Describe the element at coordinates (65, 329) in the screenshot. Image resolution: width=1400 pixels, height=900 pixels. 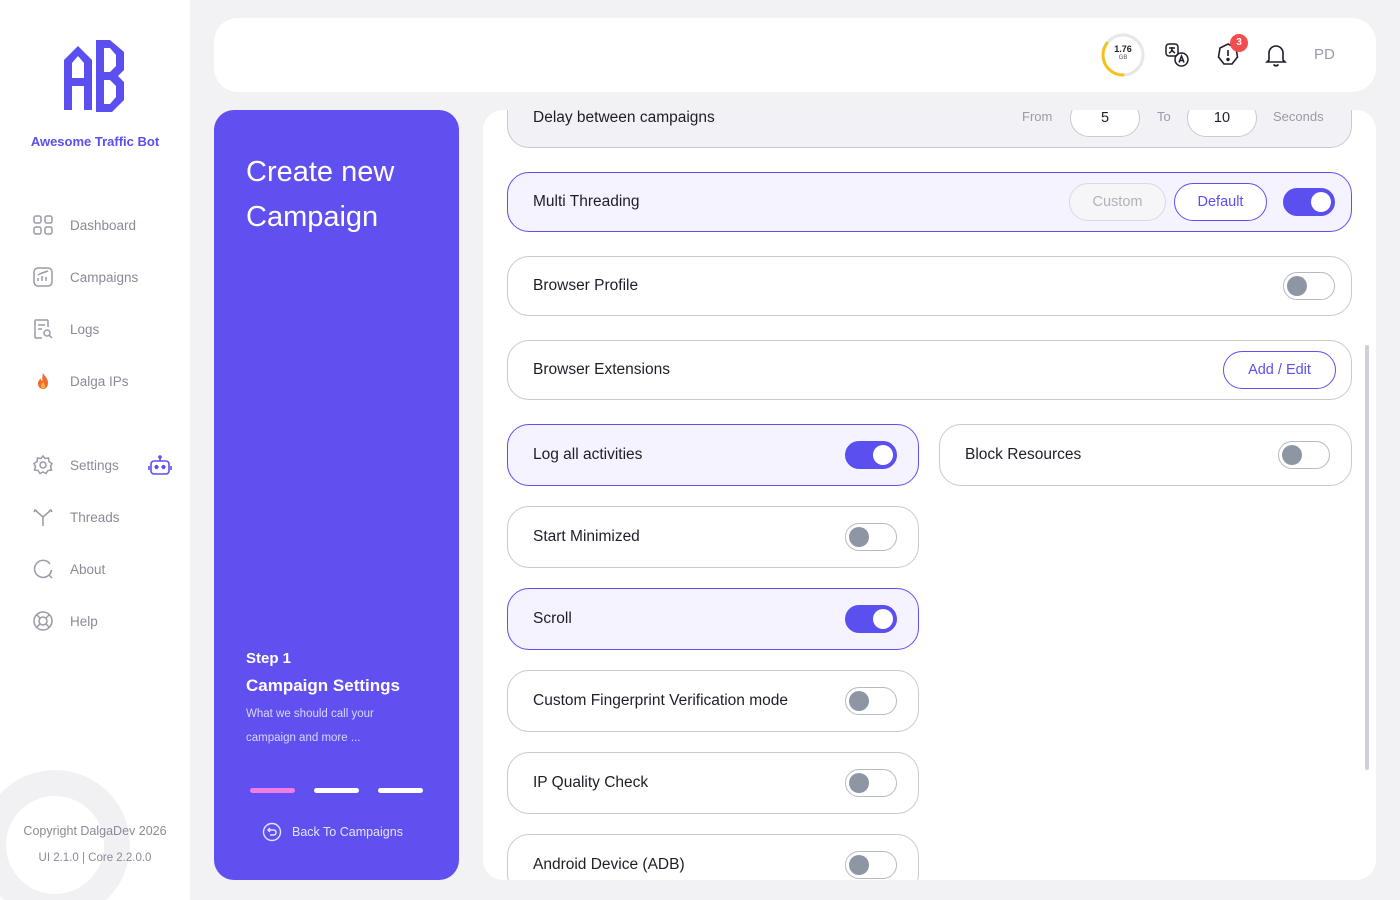
I see `nav-logs: Logs` at that location.